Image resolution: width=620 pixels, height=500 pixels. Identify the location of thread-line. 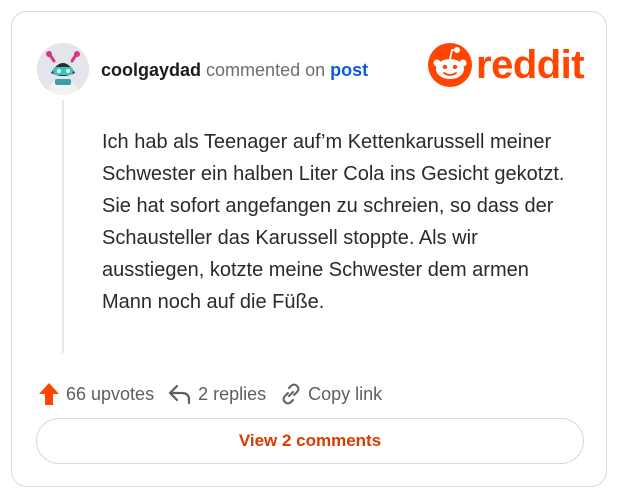
(63, 226).